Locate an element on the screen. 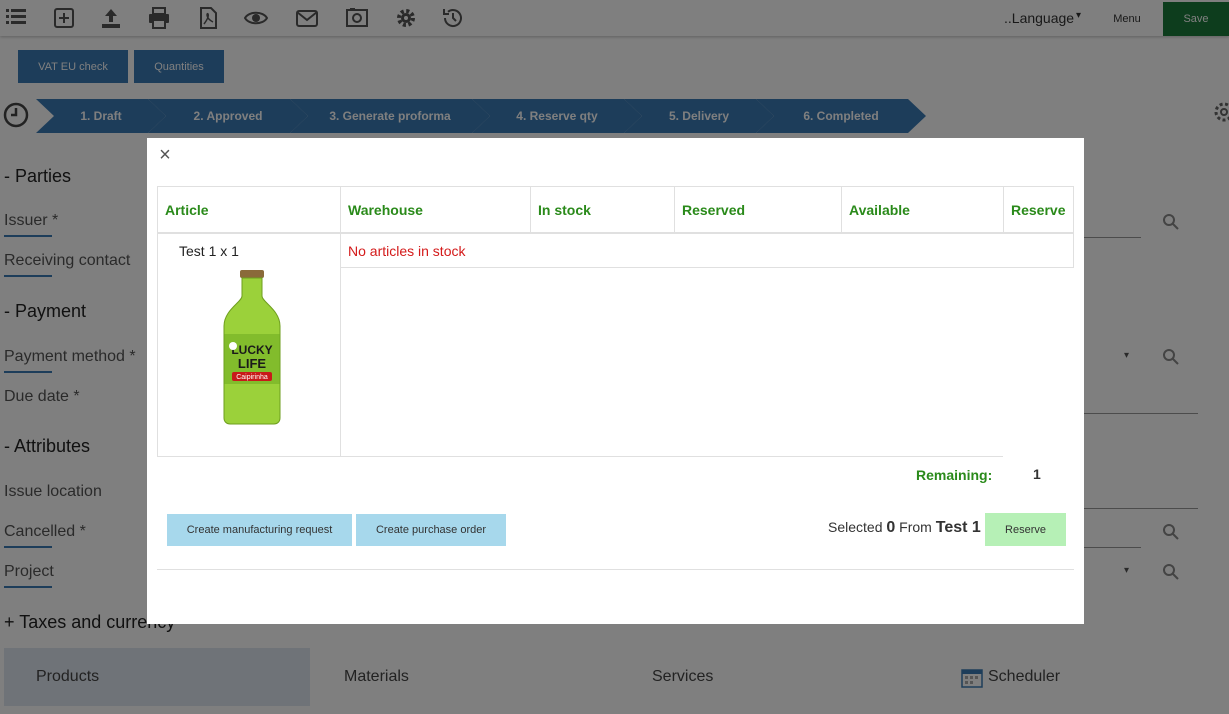 This screenshot has width=1229, height=714. product-image: LUCKY LIFE Caipirinha is located at coordinates (252, 347).